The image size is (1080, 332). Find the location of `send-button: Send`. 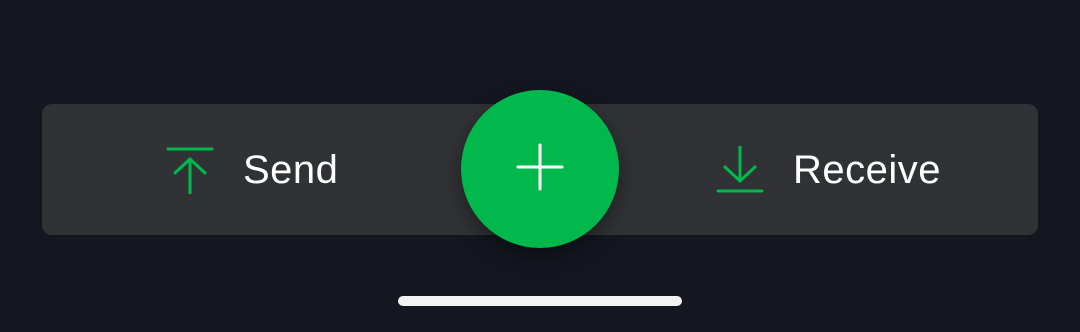

send-button: Send is located at coordinates (252, 169).